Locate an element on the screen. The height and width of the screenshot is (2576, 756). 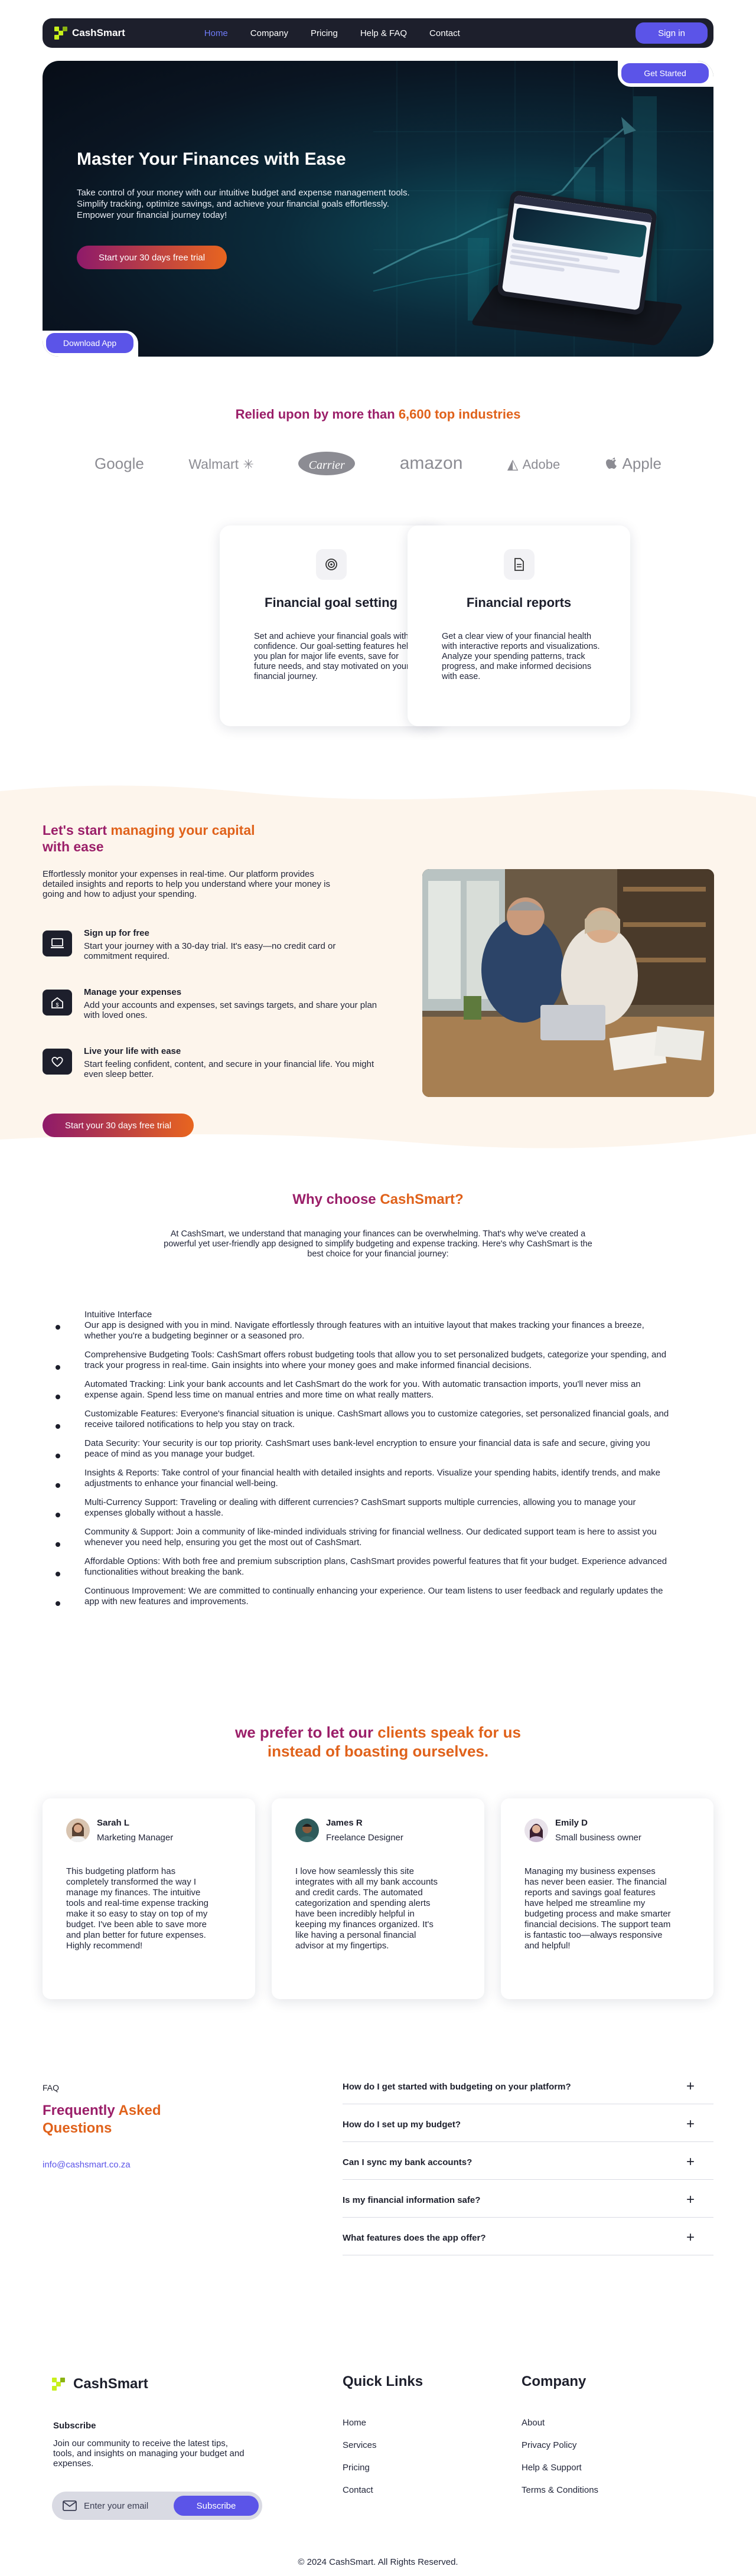
sign-in-button: Sign in is located at coordinates (672, 33).